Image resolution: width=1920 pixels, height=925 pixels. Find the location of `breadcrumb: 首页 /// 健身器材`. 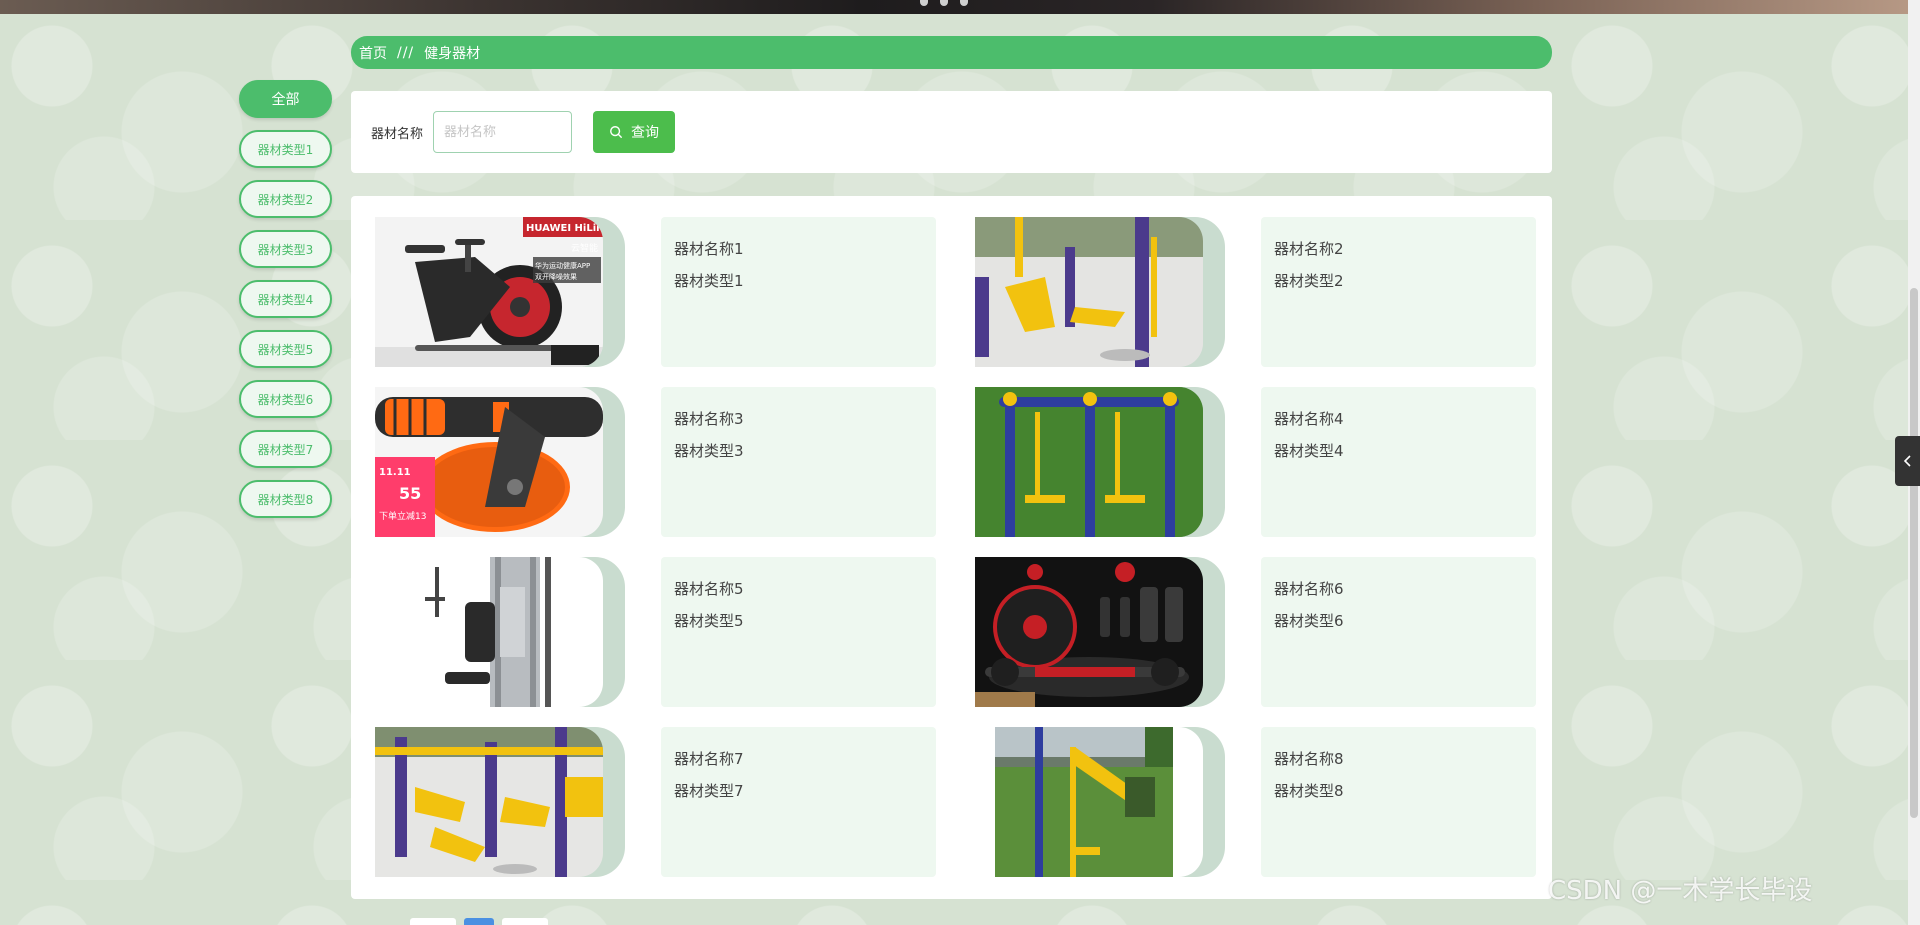

breadcrumb: 首页 /// 健身器材 is located at coordinates (951, 52).